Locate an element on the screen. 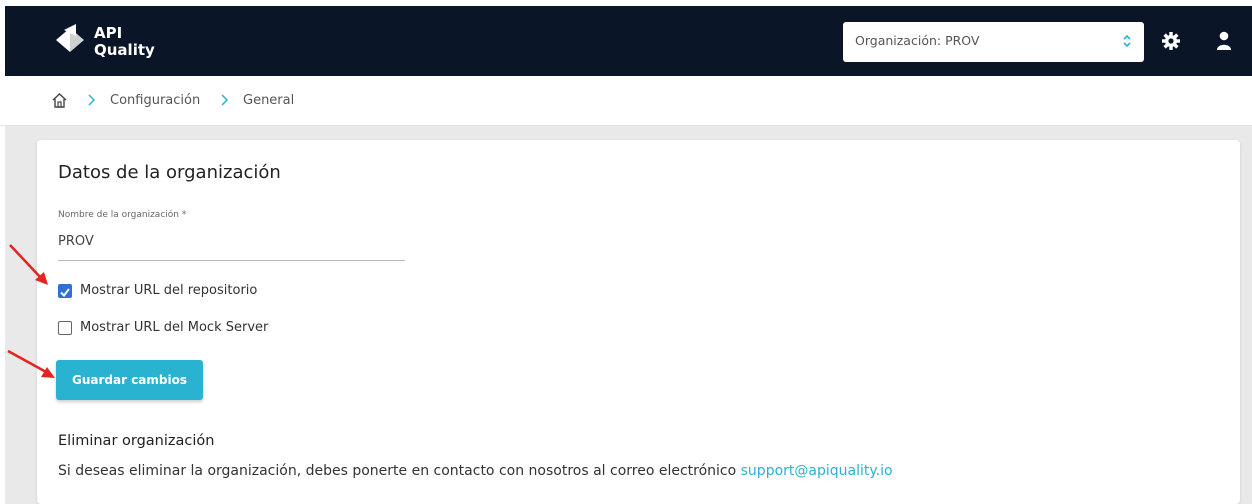  annotation-arrow-save-button is located at coordinates (31, 363).